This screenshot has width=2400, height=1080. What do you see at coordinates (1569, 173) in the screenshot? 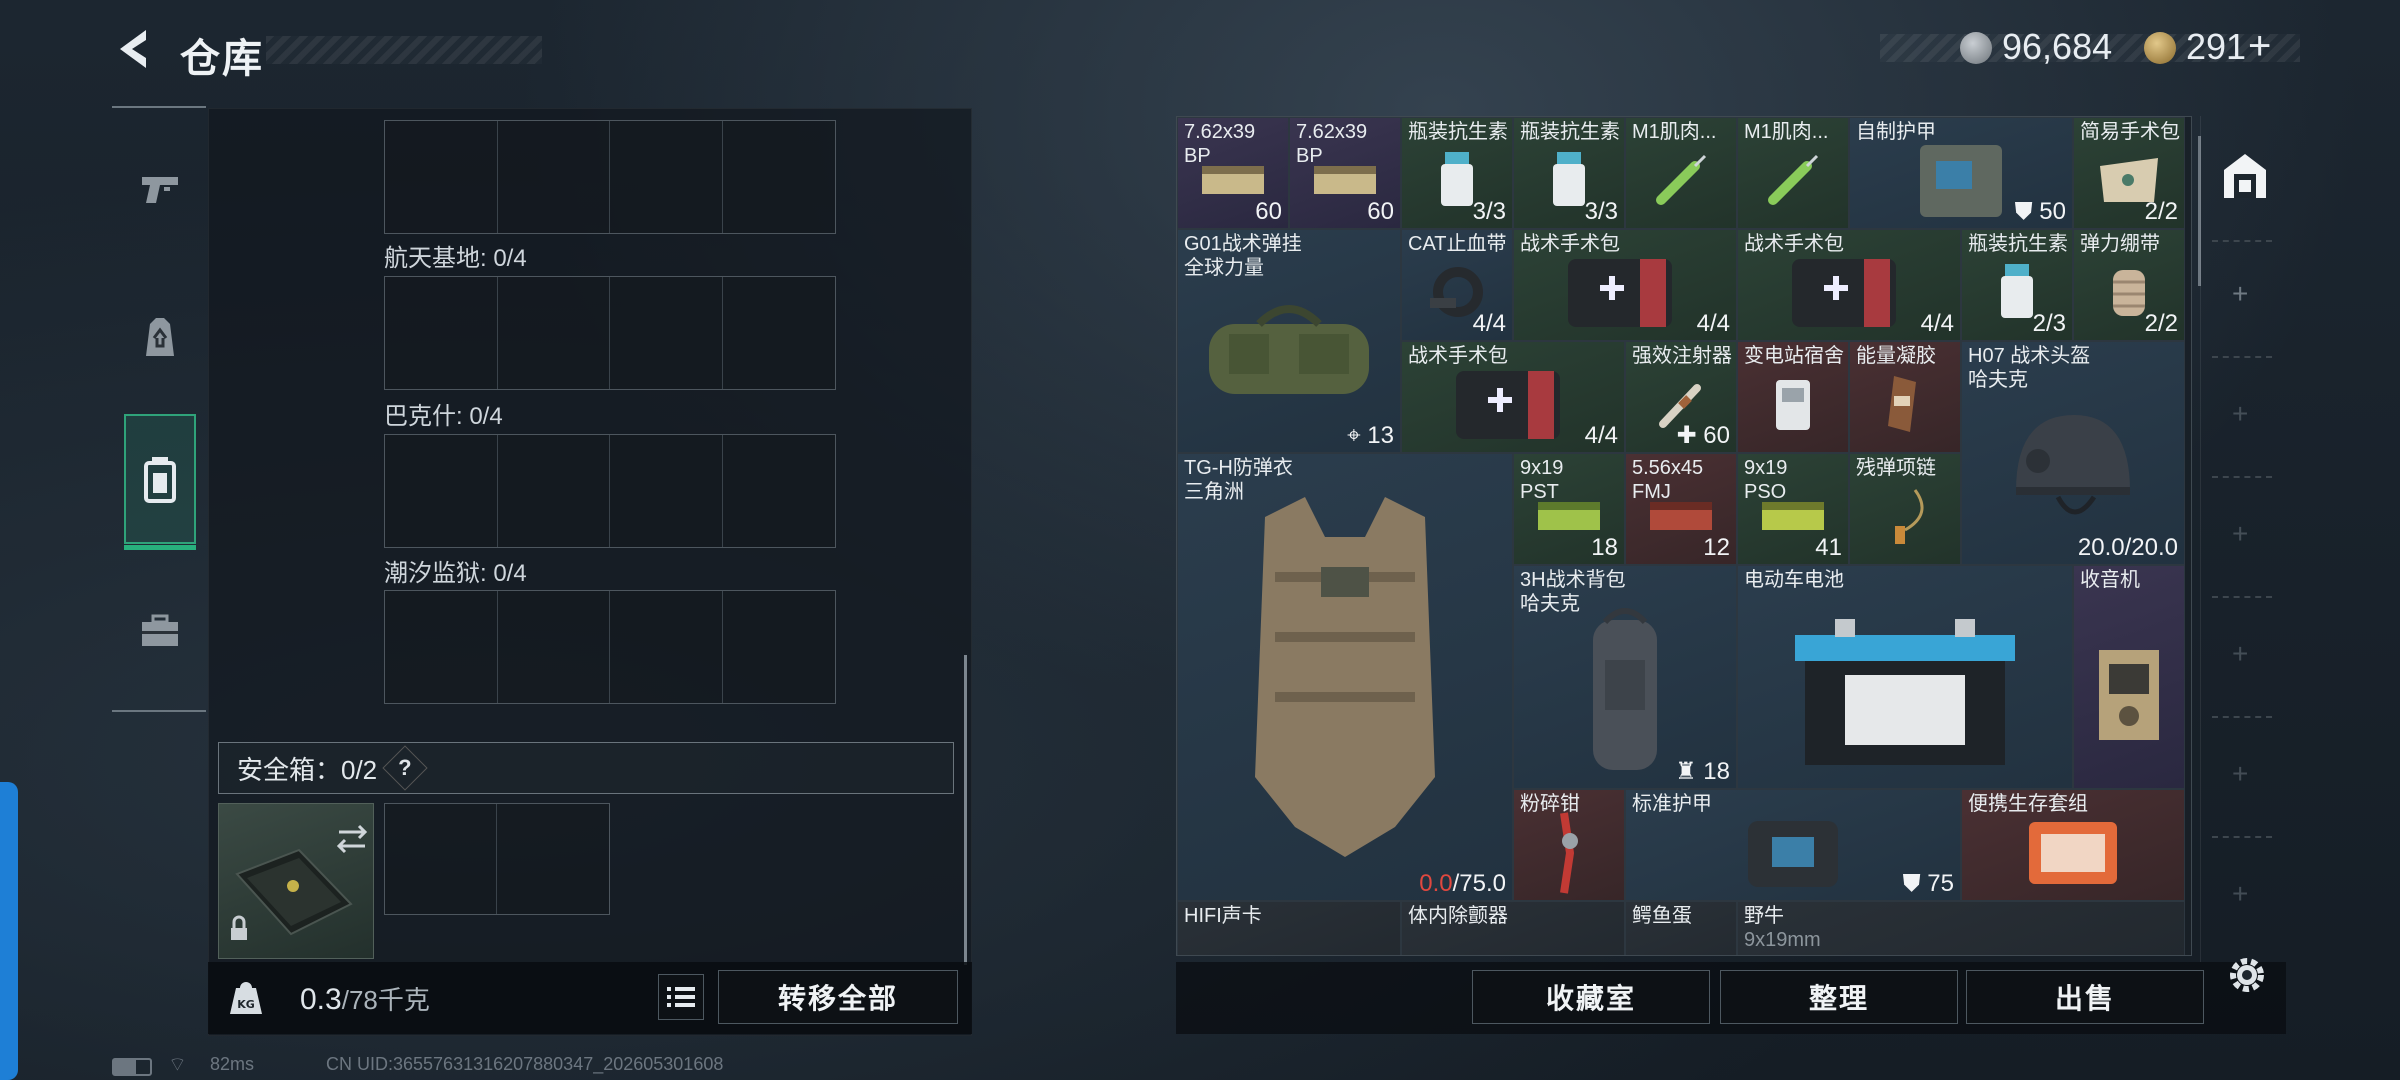
I see `item-antibiotic-2: 瓶装抗生素 3/3` at bounding box center [1569, 173].